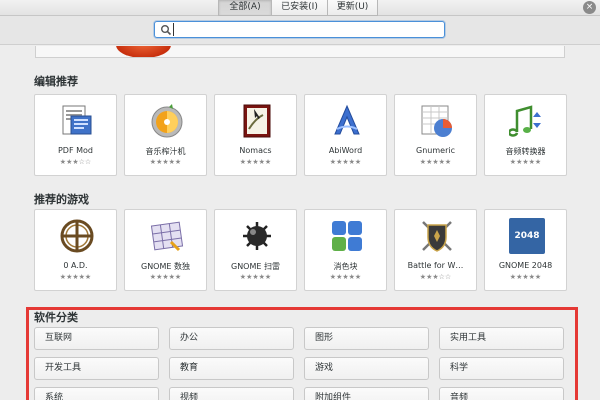 Image resolution: width=600 pixels, height=400 pixels. I want to click on audio-converter-icon, so click(525, 121).